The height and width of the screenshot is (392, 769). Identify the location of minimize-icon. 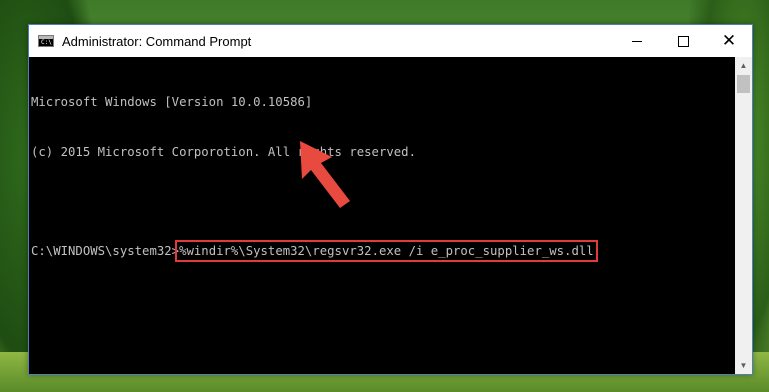
(637, 41).